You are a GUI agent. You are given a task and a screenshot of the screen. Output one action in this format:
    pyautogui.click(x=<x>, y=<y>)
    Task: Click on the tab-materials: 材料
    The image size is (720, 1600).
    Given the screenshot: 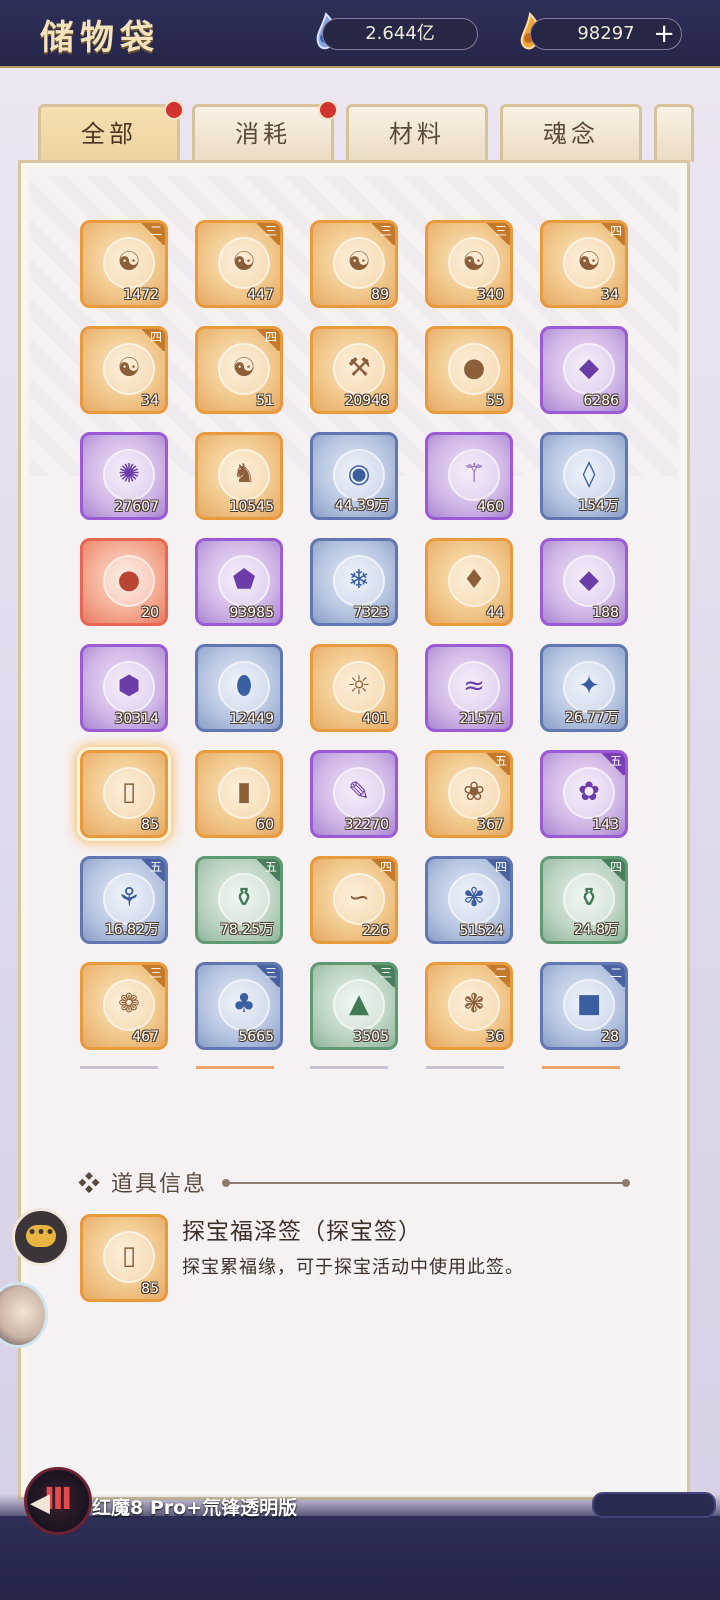 What is the action you would take?
    pyautogui.click(x=417, y=133)
    